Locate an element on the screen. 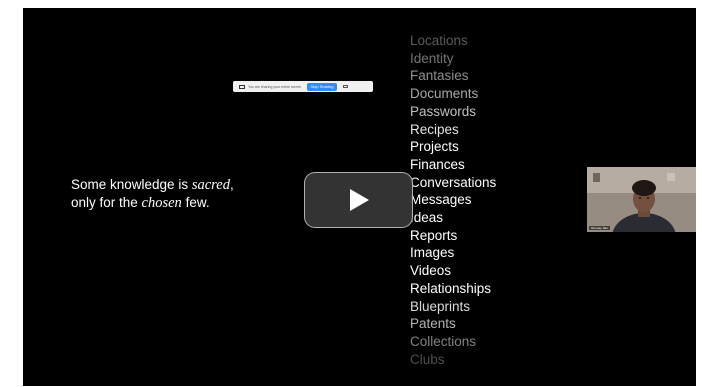 The width and height of the screenshot is (702, 387). word-list-item: Projects is located at coordinates (434, 147).